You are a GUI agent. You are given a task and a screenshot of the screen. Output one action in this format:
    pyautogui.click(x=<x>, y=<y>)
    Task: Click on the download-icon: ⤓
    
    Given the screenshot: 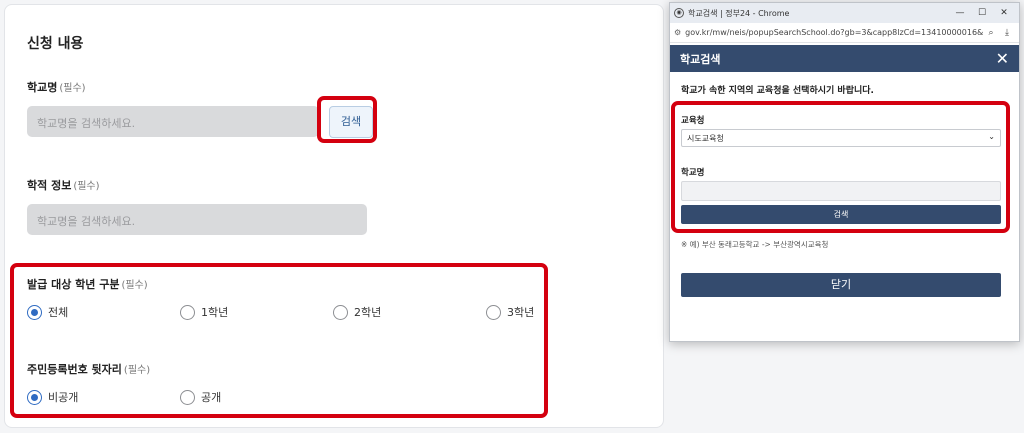 What is the action you would take?
    pyautogui.click(x=1007, y=33)
    